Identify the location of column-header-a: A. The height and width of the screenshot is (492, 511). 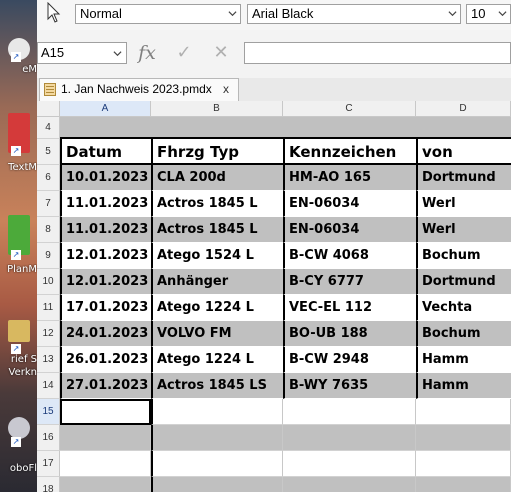
(105, 109).